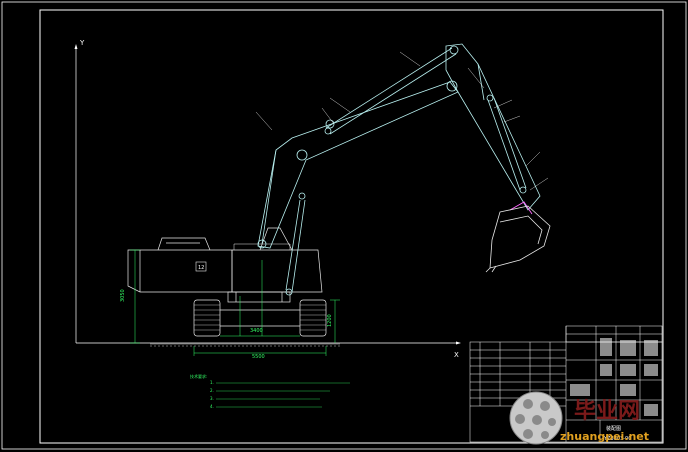 The width and height of the screenshot is (688, 452). I want to click on dim-overall-length: 5500, so click(258, 357).